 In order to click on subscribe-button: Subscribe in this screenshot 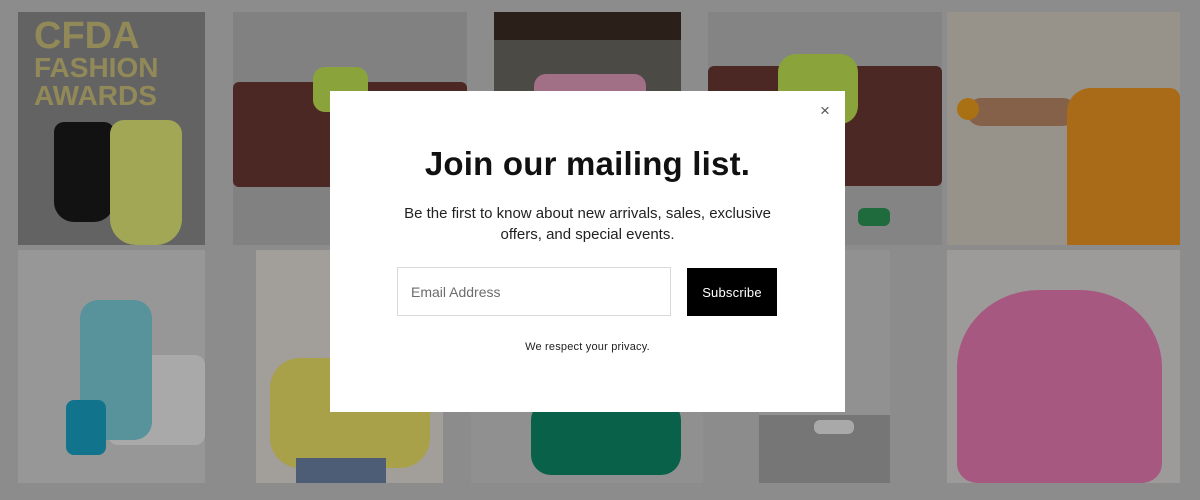, I will do `click(732, 292)`.